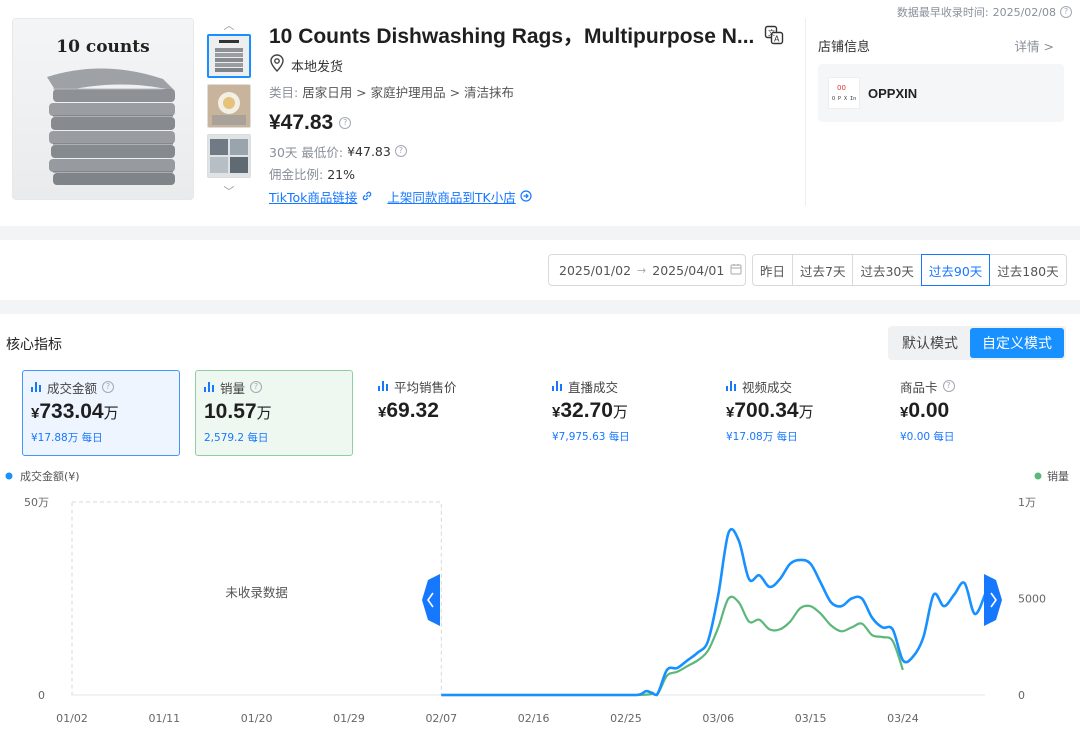  Describe the element at coordinates (714, 612) in the screenshot. I see `series-line-amount` at that location.